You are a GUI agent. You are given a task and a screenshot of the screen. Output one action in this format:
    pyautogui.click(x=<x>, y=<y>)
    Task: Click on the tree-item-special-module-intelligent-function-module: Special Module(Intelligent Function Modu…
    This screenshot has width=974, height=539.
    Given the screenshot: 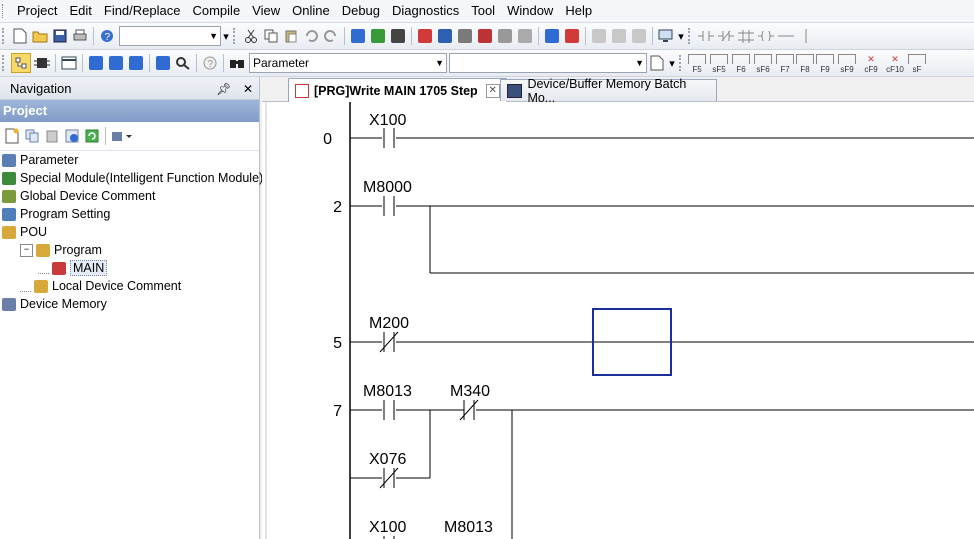 What is the action you would take?
    pyautogui.click(x=131, y=178)
    